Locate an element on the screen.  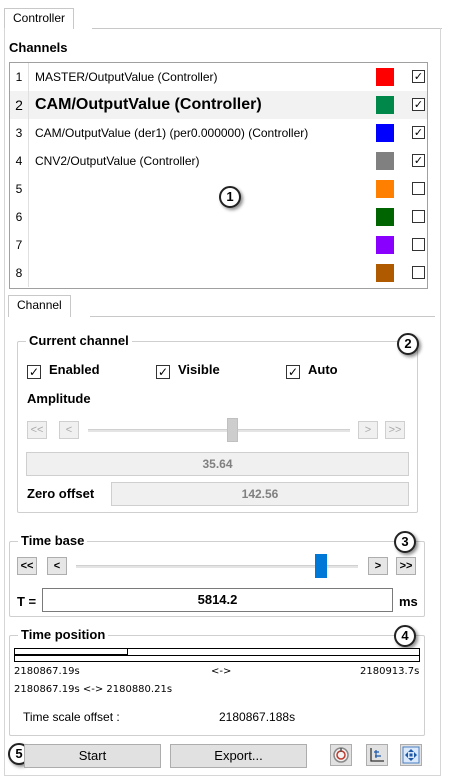
timebase-next-button: > is located at coordinates (378, 566).